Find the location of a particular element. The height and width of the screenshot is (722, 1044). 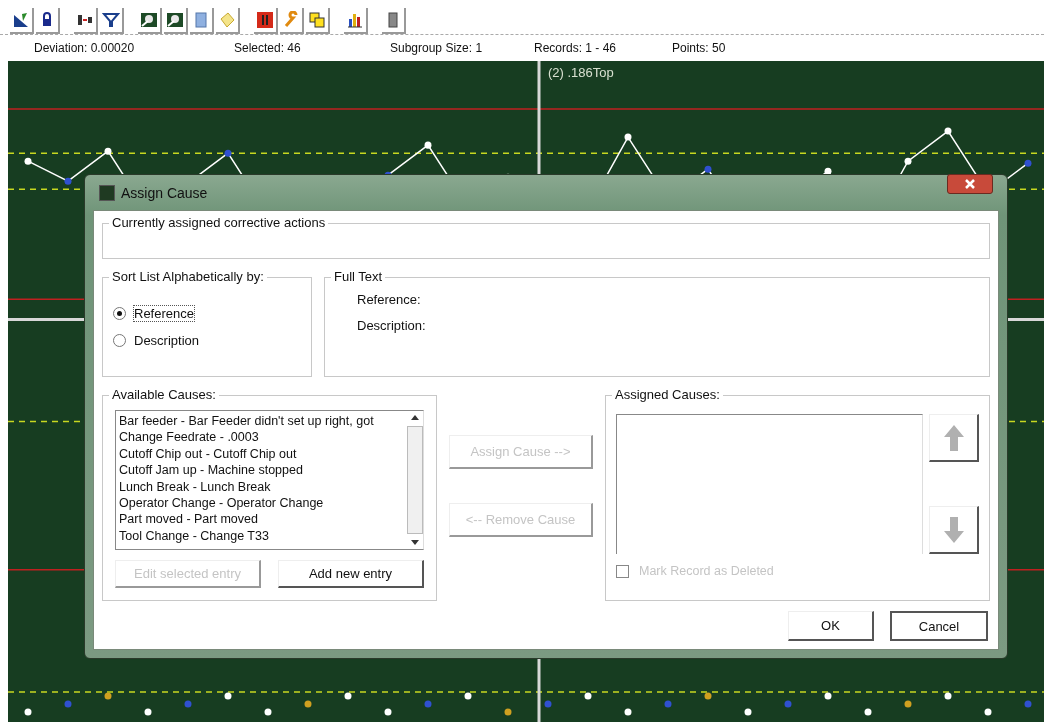

split-icon is located at coordinates (86, 21).